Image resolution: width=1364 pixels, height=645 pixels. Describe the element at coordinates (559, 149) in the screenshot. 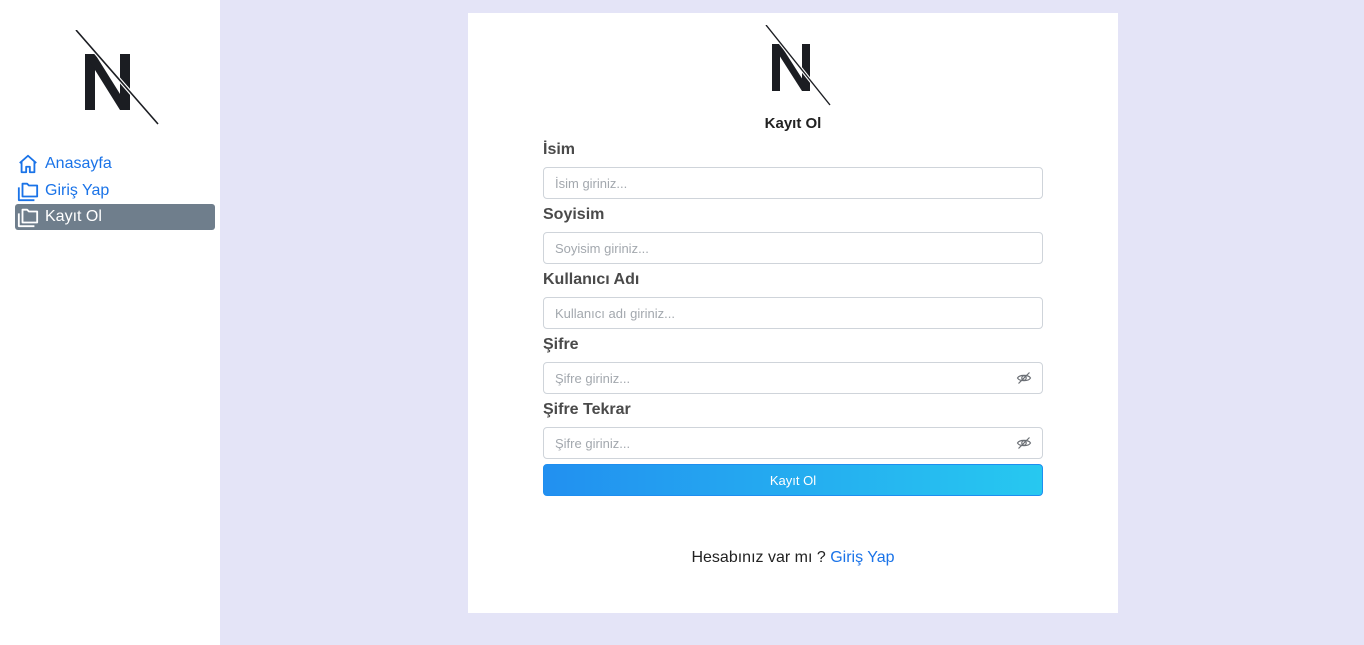

I see `name-label: İsim` at that location.